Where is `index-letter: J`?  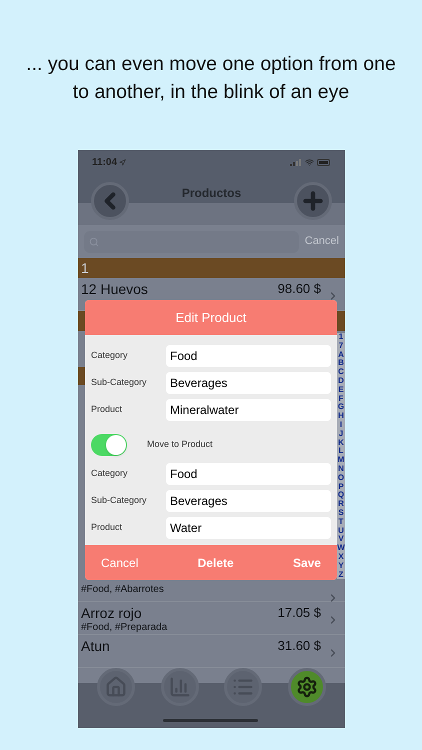 index-letter: J is located at coordinates (341, 434).